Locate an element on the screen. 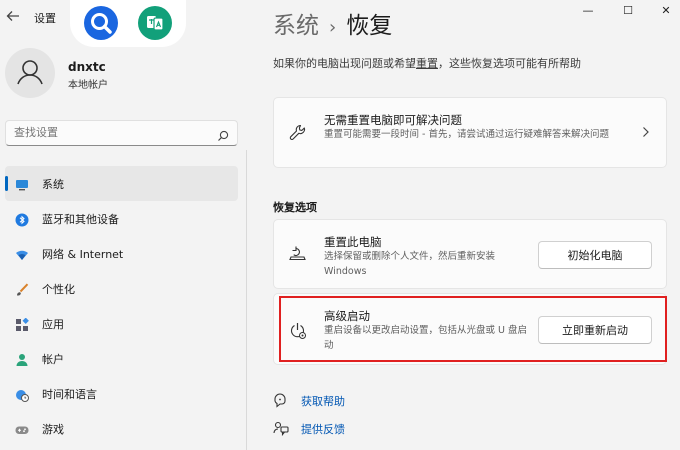 This screenshot has width=680, height=450. search-icon is located at coordinates (223, 134).